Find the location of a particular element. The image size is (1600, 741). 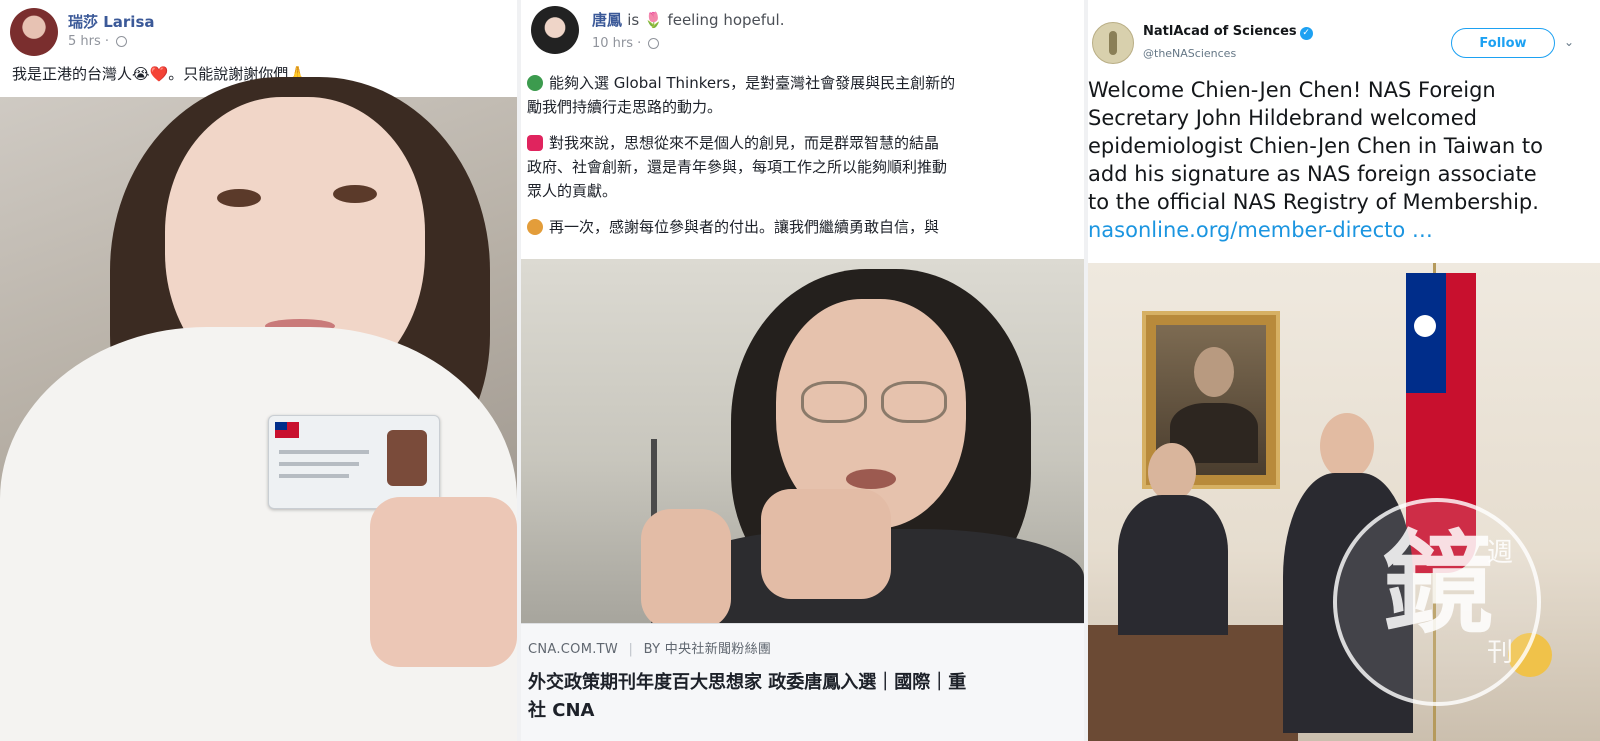

hearts-emoji-icon is located at coordinates (535, 143).